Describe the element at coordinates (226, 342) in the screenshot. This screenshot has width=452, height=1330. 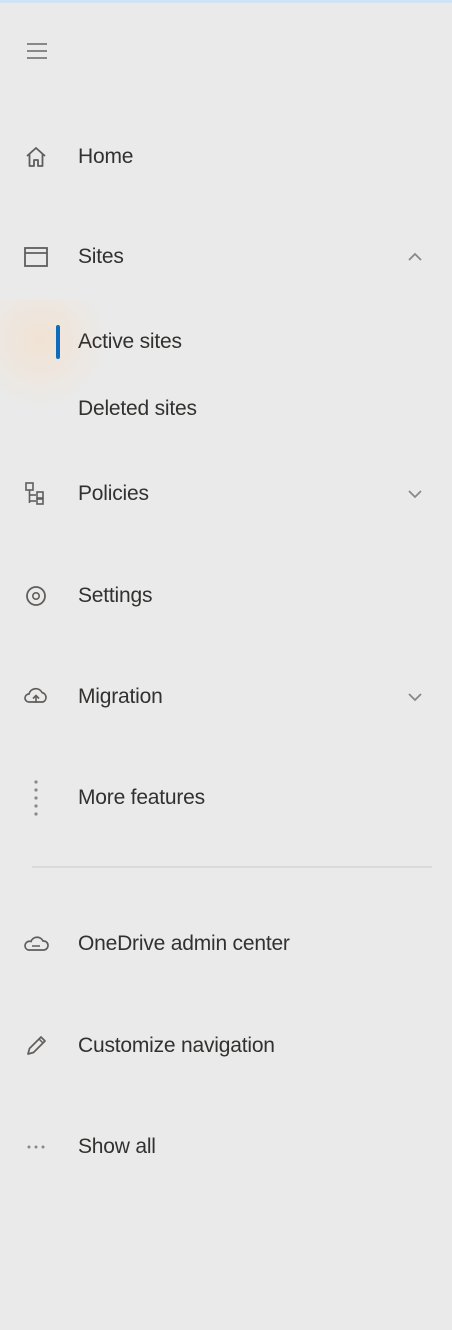
I see `nav-subitem-active-sites: Active sites` at that location.